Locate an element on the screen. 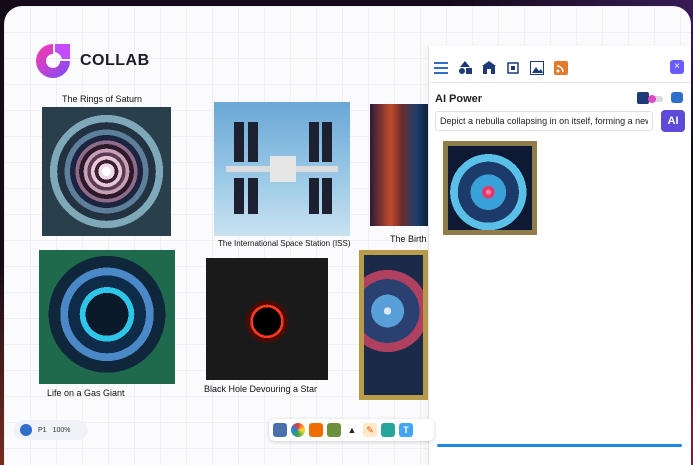 This screenshot has height=465, width=693. panel-toolbar: × is located at coordinates (560, 71).